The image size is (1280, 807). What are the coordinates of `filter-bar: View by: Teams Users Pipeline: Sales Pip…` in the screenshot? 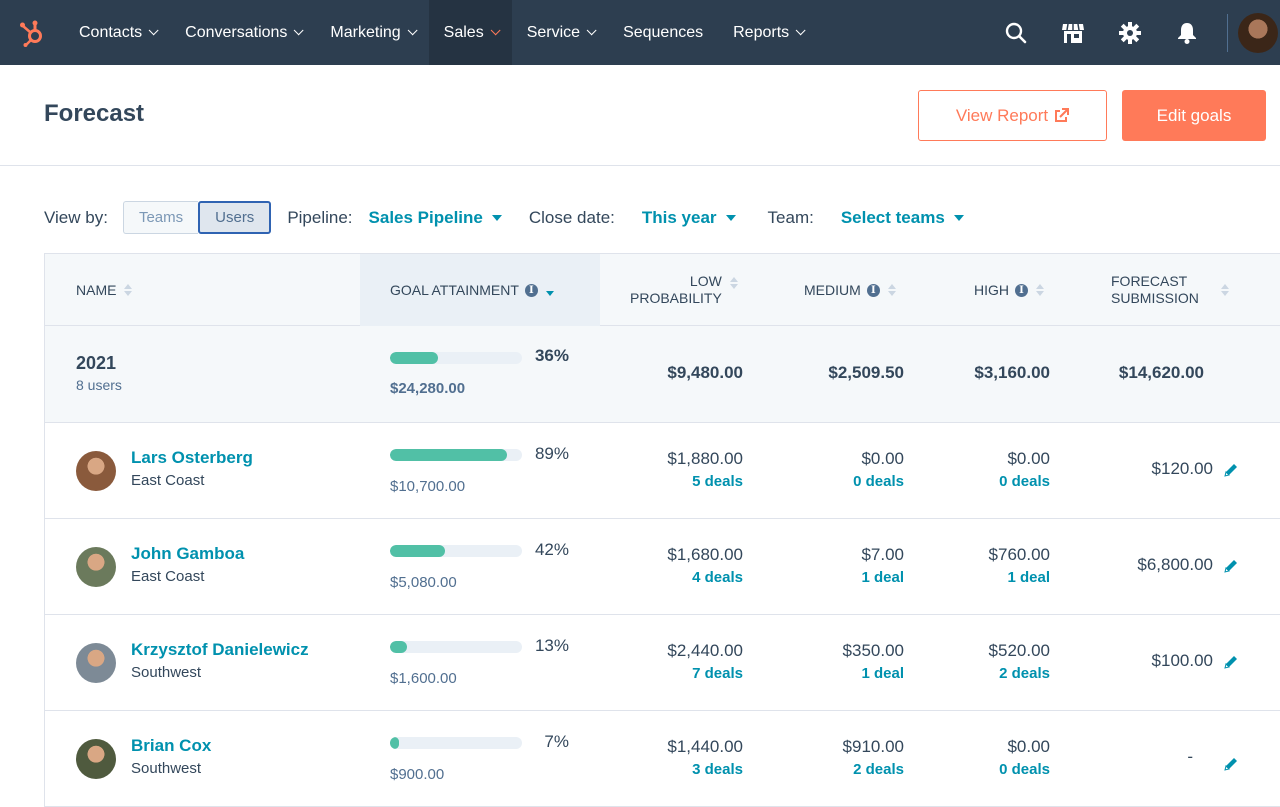 It's located at (504, 217).